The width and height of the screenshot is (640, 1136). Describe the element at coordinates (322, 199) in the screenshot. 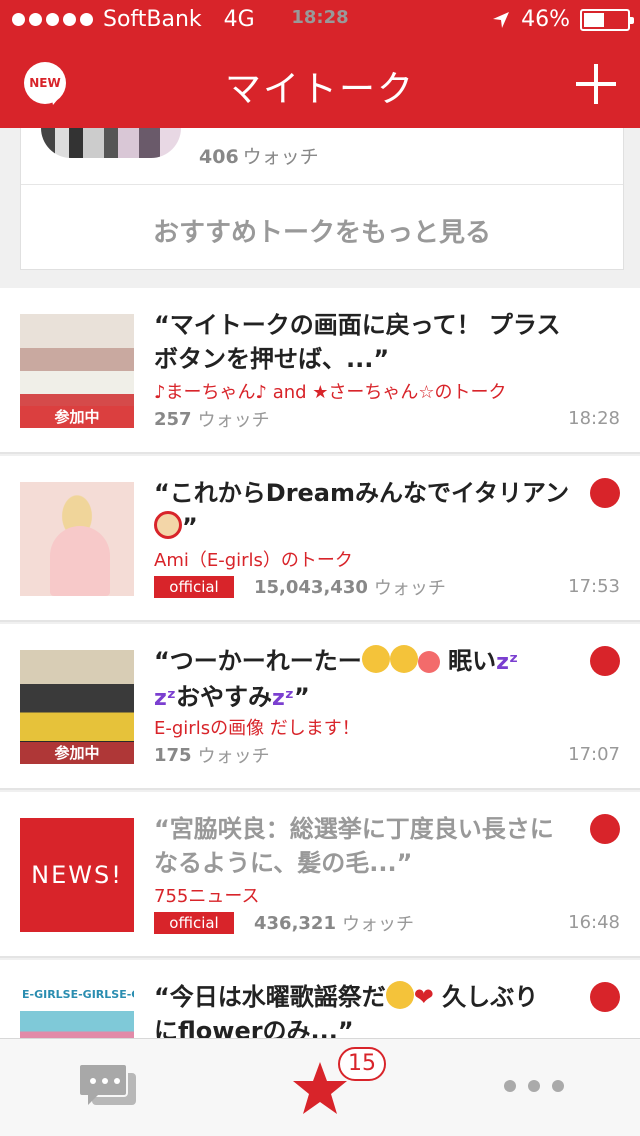

I see `recommended-card: 406 ウォッチ おすすめトークをもっと見る` at that location.